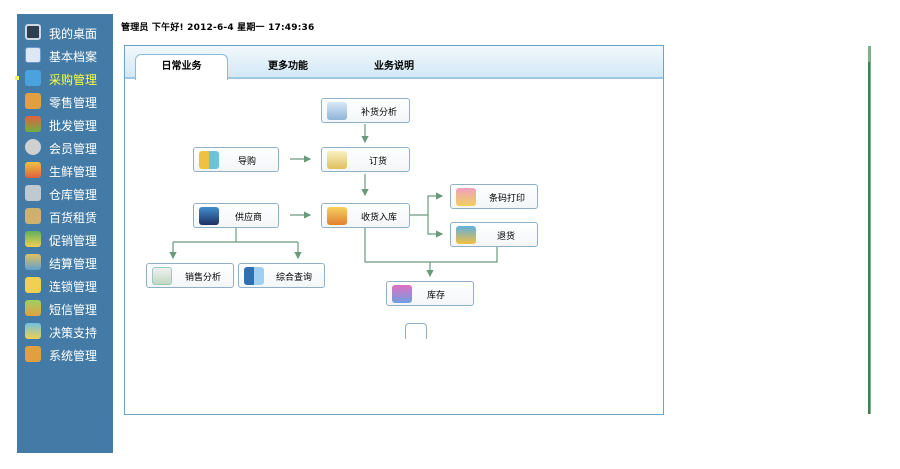  I want to click on node-barcode-print: 条码打印, so click(494, 196).